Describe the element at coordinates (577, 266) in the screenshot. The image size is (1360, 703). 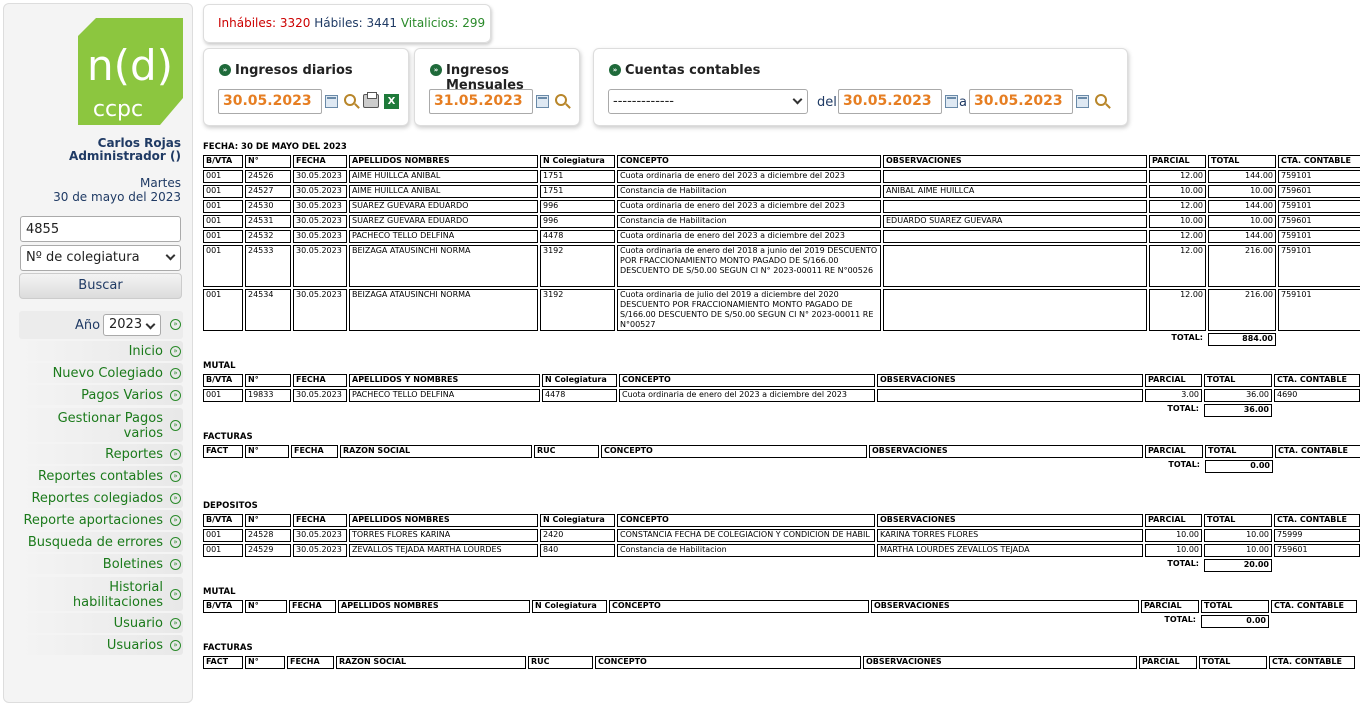
I see `table-cell: 3192` at that location.